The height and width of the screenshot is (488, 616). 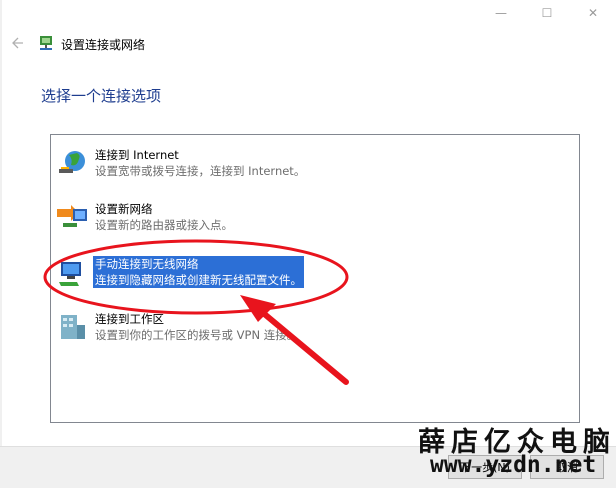 What do you see at coordinates (101, 96) in the screenshot?
I see `page-heading: 选择一个连接选项` at bounding box center [101, 96].